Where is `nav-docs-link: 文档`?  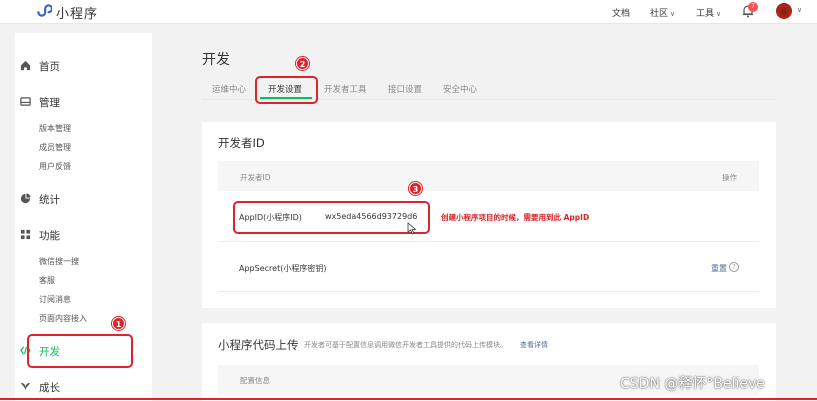
nav-docs-link: 文档 is located at coordinates (621, 12).